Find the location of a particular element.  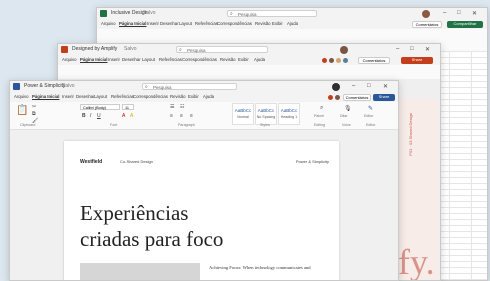

style-heading-1: AaBbCc Heading 1 is located at coordinates (289, 114).